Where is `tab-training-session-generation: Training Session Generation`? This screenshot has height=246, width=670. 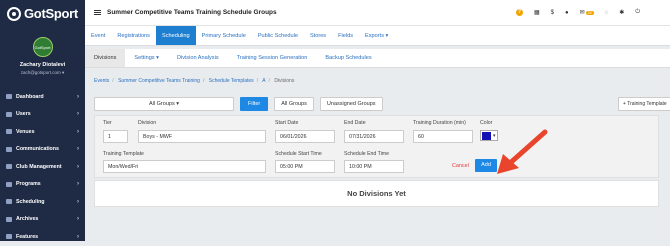 tab-training-session-generation: Training Session Generation is located at coordinates (272, 58).